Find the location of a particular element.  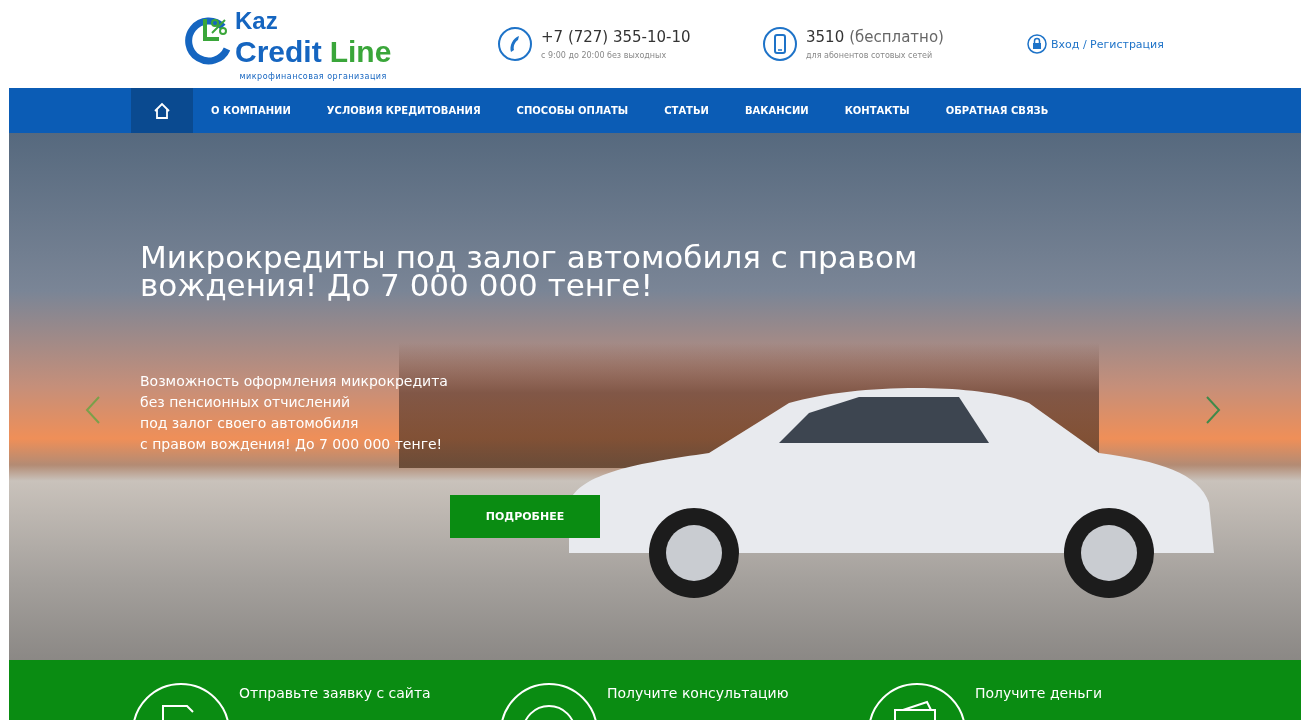

nav-link: О КОМПАНИИ is located at coordinates (251, 110).